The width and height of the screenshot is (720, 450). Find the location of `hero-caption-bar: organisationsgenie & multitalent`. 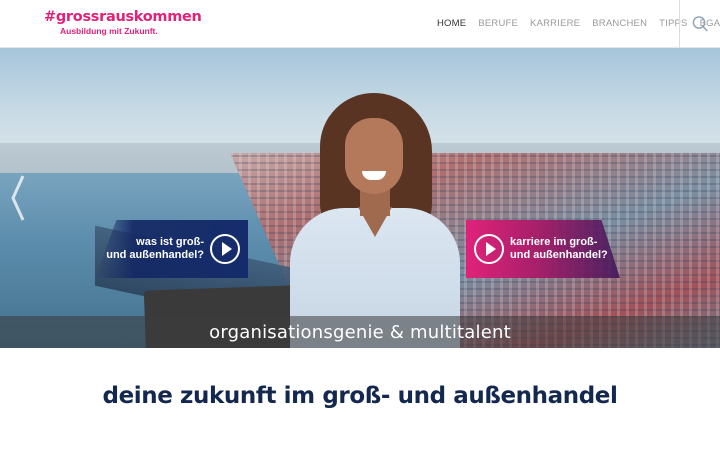

hero-caption-bar: organisationsgenie & multitalent is located at coordinates (360, 332).